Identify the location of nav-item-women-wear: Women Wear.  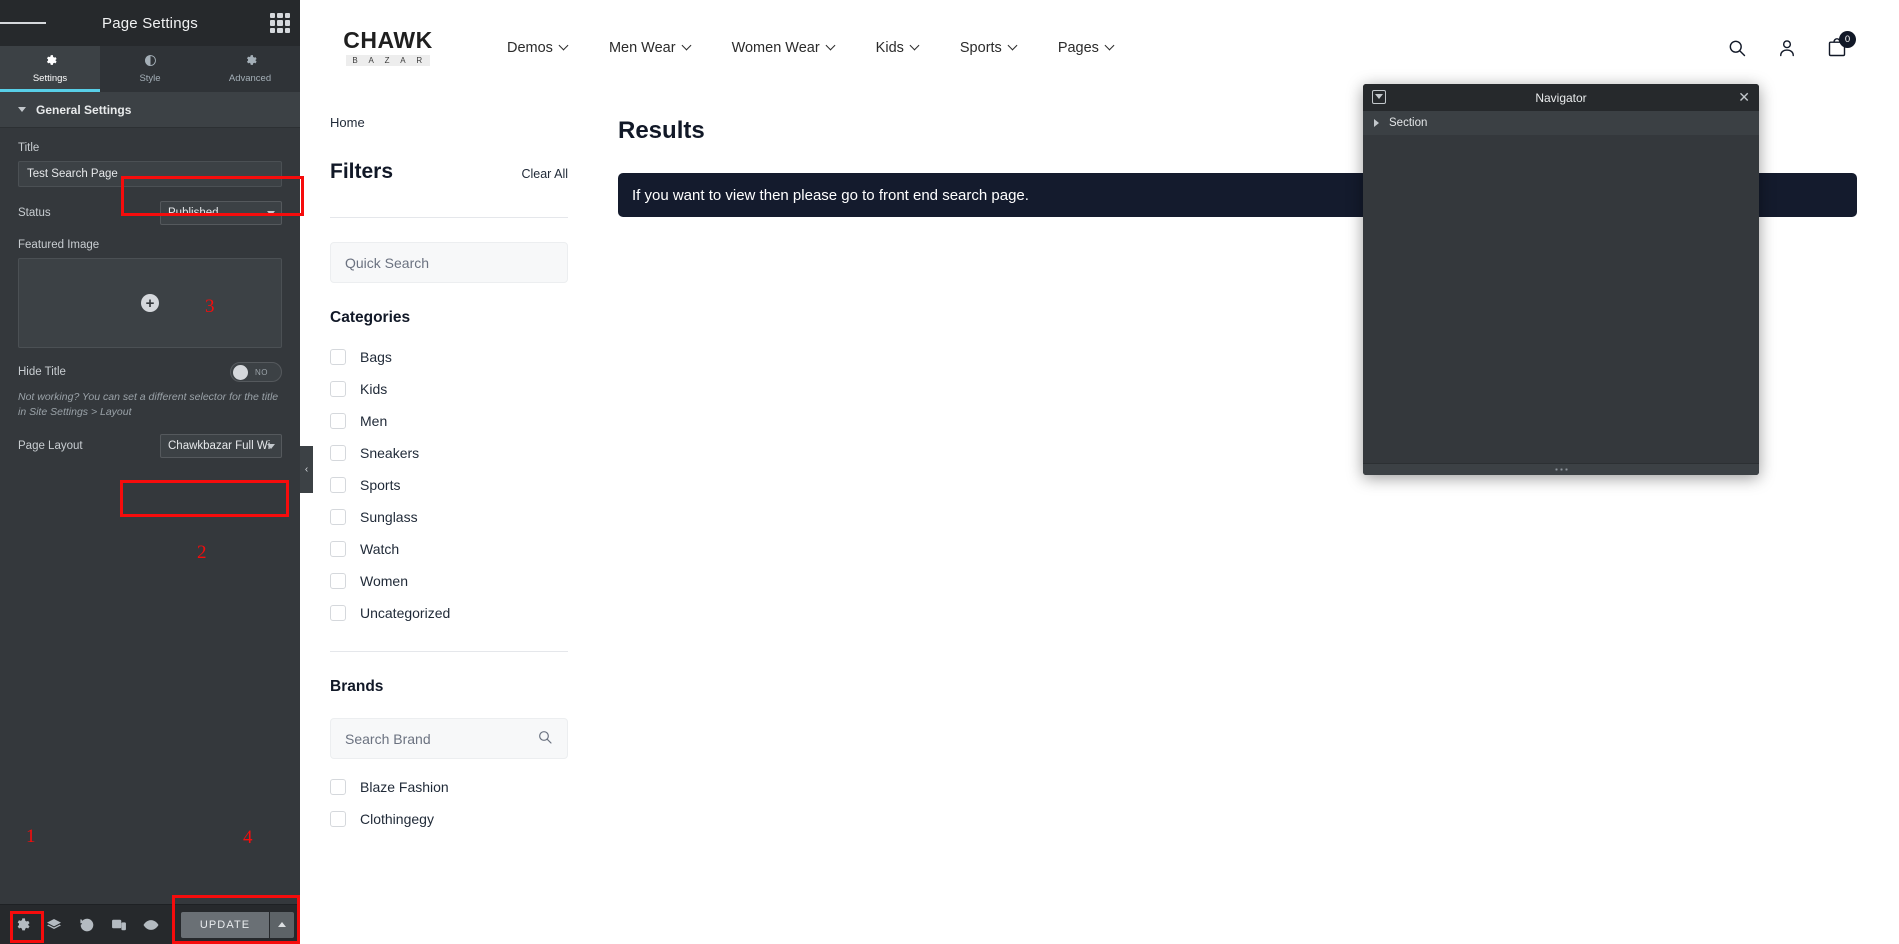
(783, 48).